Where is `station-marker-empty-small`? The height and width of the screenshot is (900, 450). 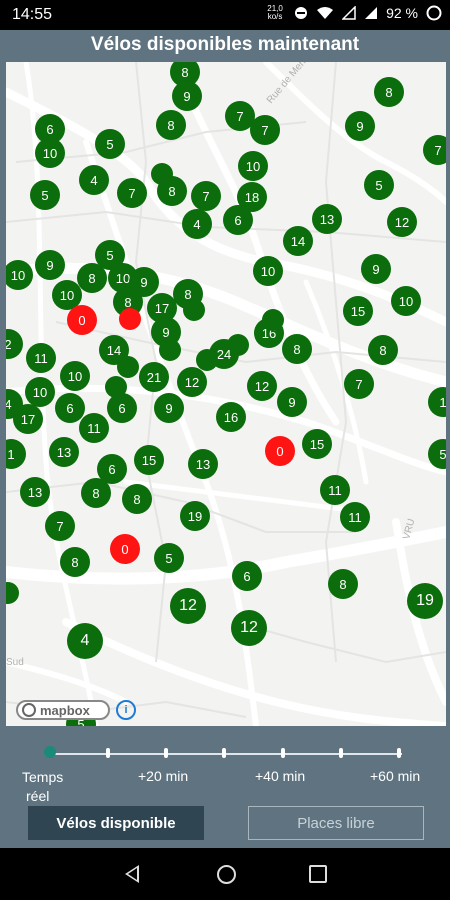
station-marker-empty-small is located at coordinates (130, 319).